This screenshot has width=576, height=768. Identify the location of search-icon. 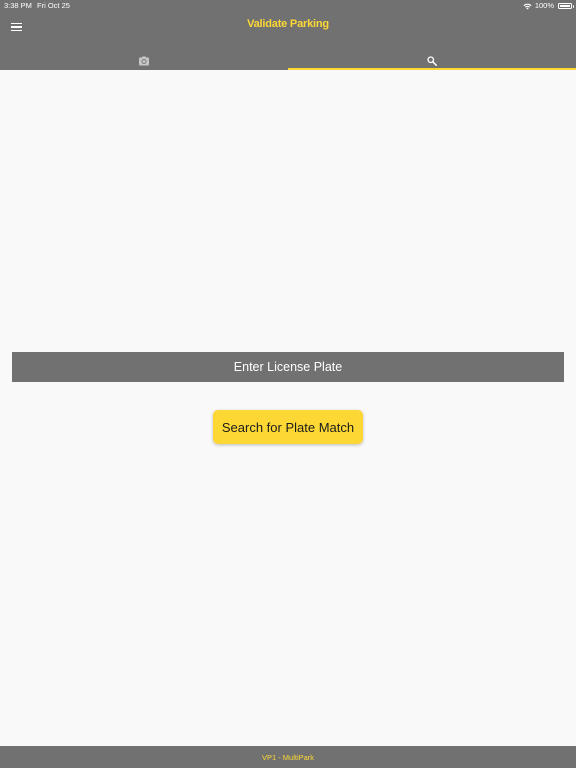
(432, 61).